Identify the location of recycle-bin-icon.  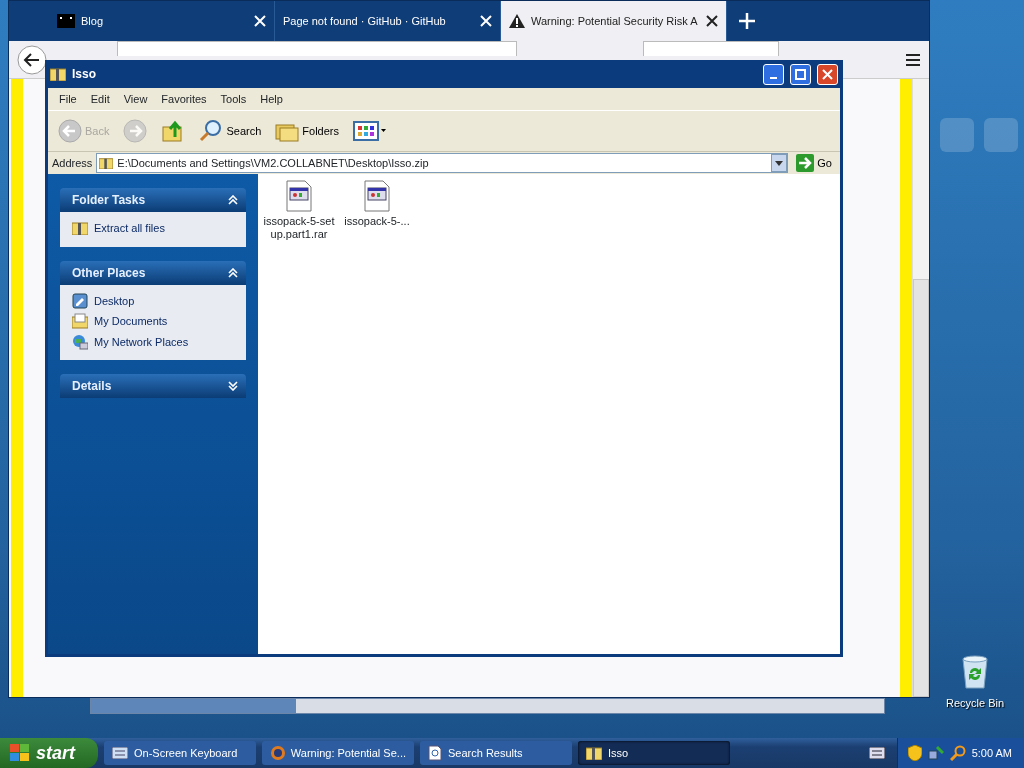
(975, 672).